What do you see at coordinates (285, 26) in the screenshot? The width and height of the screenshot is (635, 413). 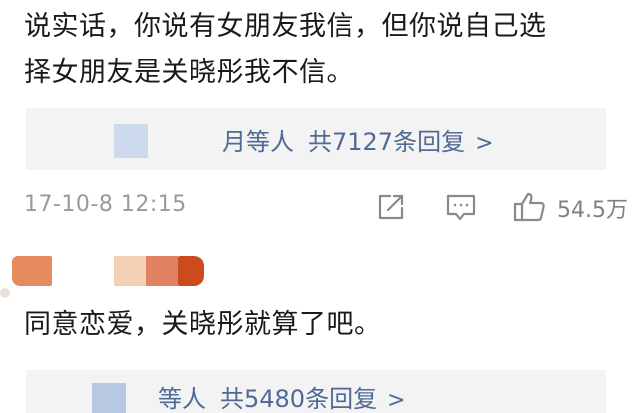 I see `comment-1-line-1: 说实话，你说有女朋友我信，但你说自己选` at bounding box center [285, 26].